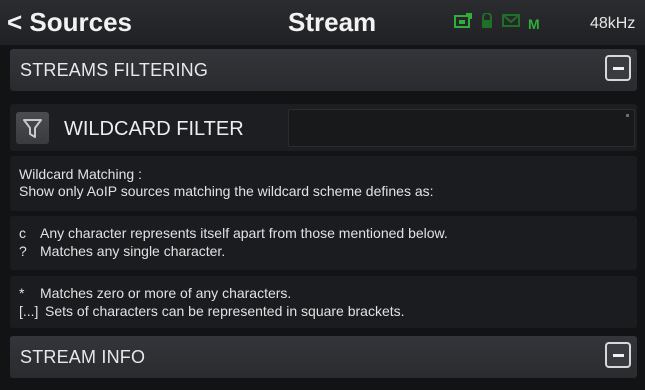  What do you see at coordinates (613, 23) in the screenshot?
I see `sample-rate: 48kHz` at bounding box center [613, 23].